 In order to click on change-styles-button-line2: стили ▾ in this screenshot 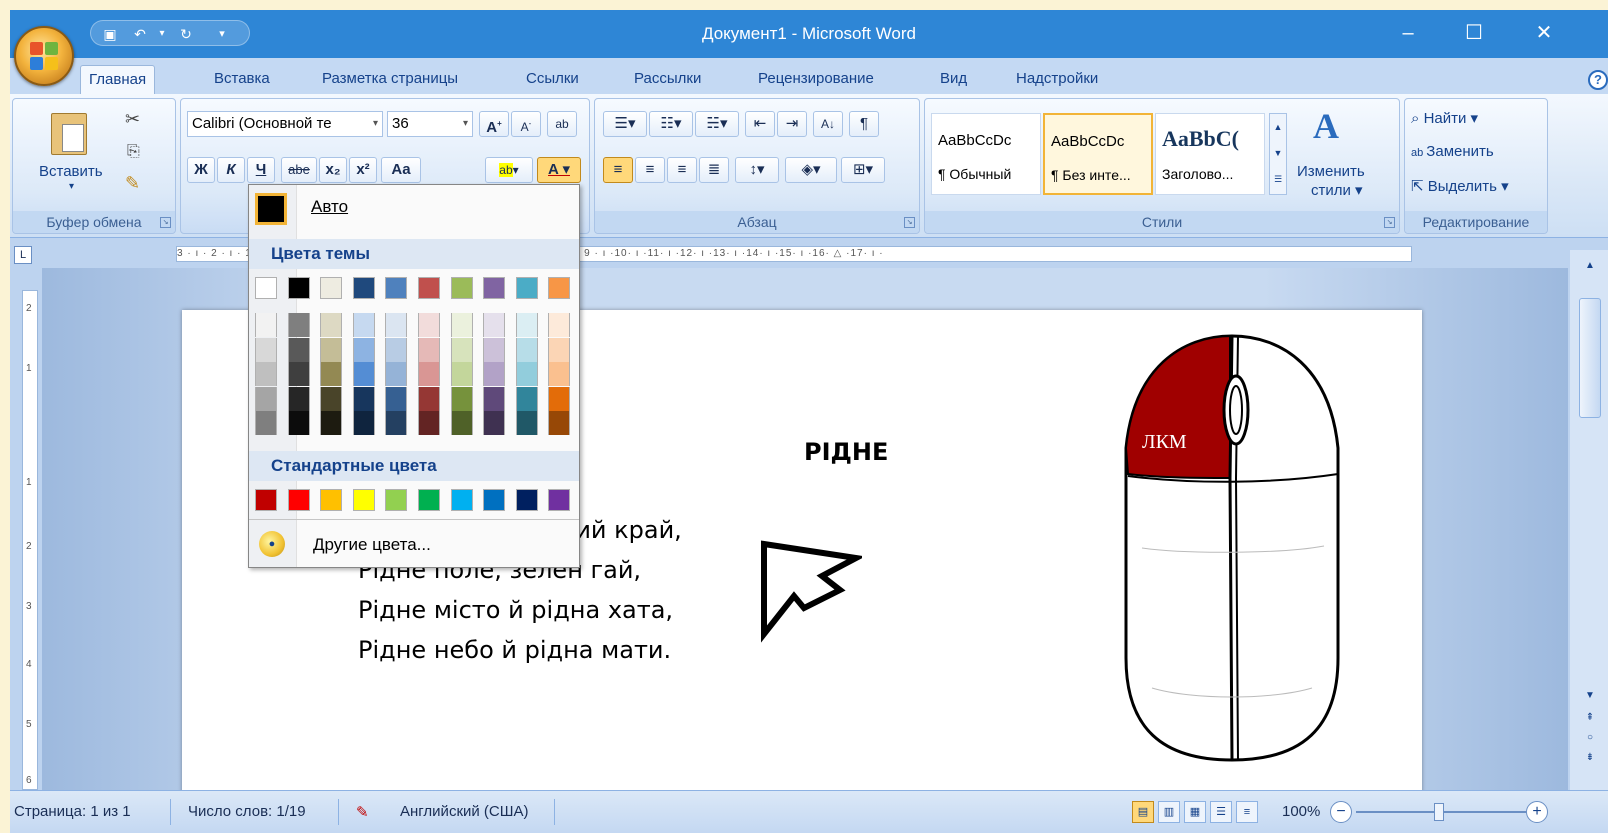, I will do `click(1337, 190)`.